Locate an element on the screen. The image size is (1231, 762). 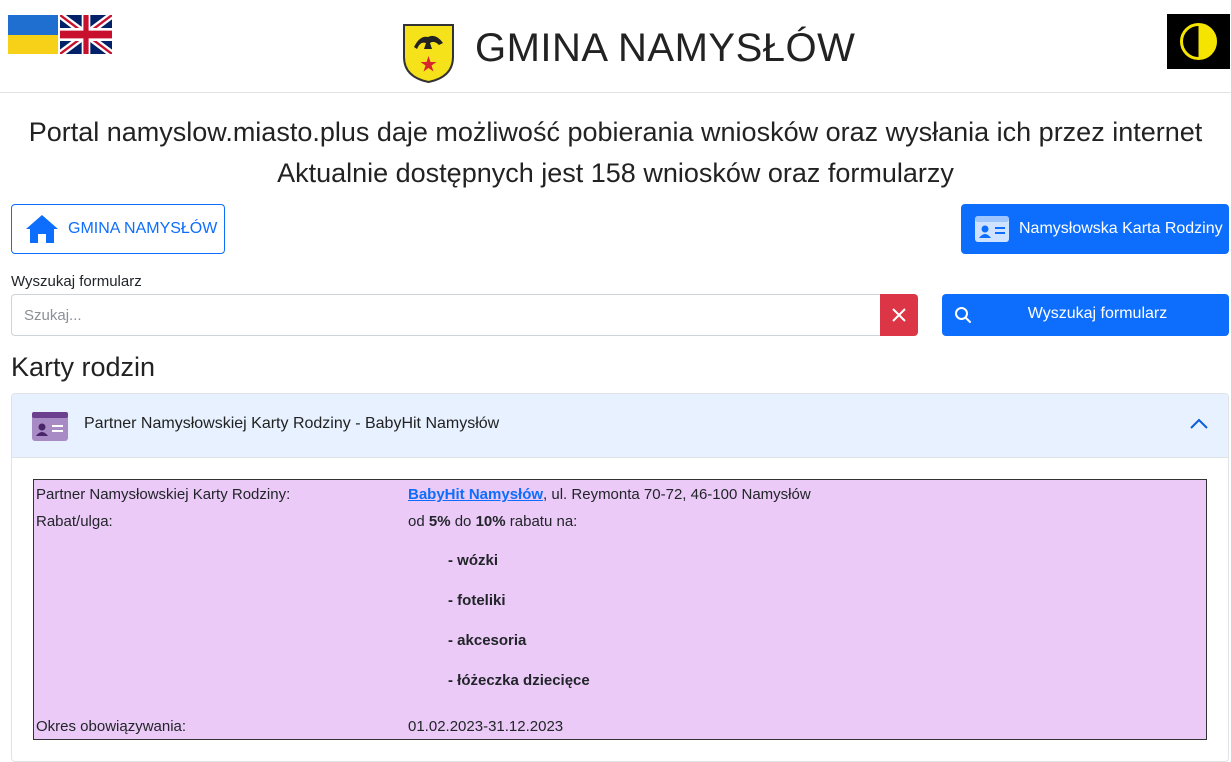
header: GMINA NAMYSŁÓW is located at coordinates (615, 46).